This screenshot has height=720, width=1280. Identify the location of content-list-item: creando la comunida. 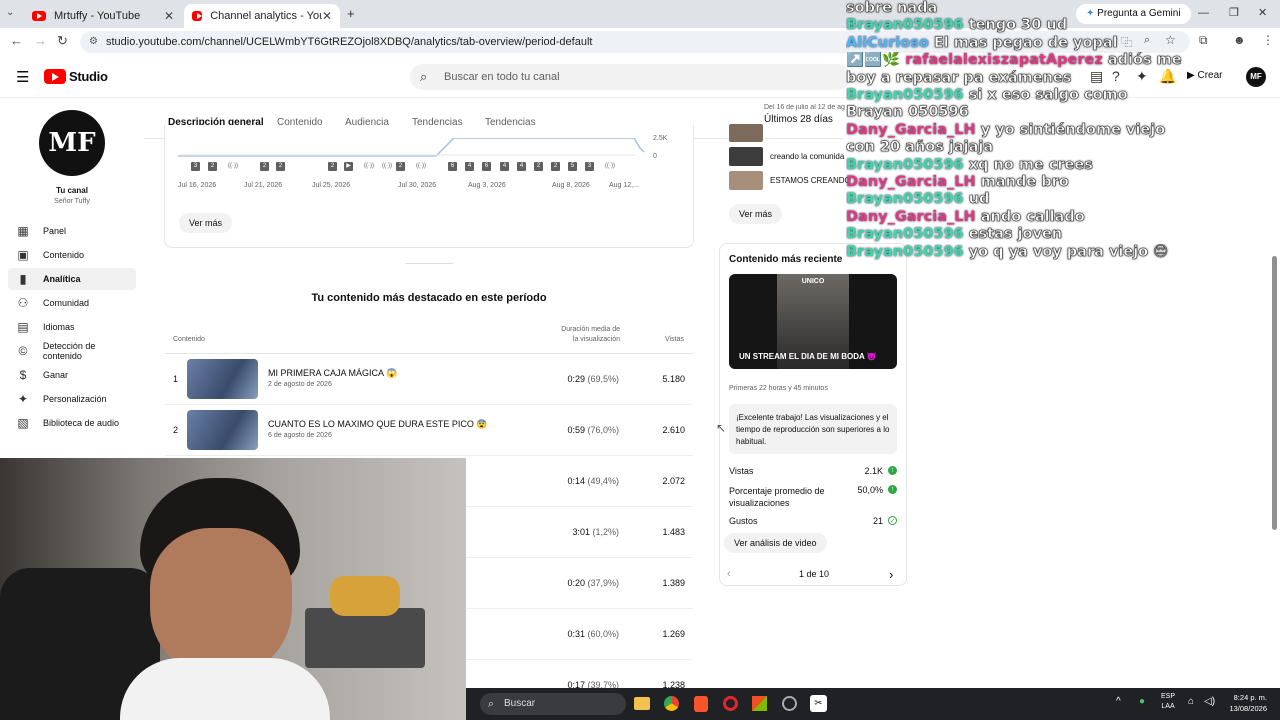
(807, 156).